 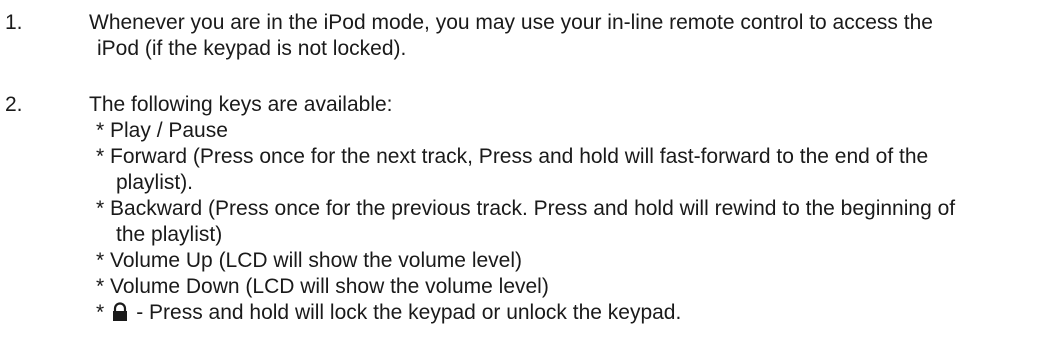 I want to click on bullet-backward-cont: the playlist), so click(x=169, y=234).